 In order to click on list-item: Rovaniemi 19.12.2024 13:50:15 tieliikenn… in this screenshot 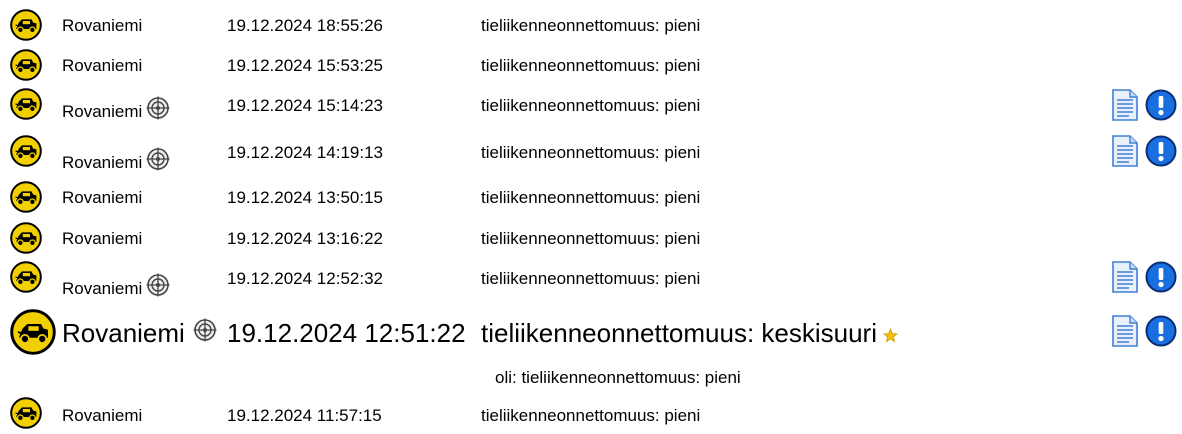, I will do `click(591, 200)`.